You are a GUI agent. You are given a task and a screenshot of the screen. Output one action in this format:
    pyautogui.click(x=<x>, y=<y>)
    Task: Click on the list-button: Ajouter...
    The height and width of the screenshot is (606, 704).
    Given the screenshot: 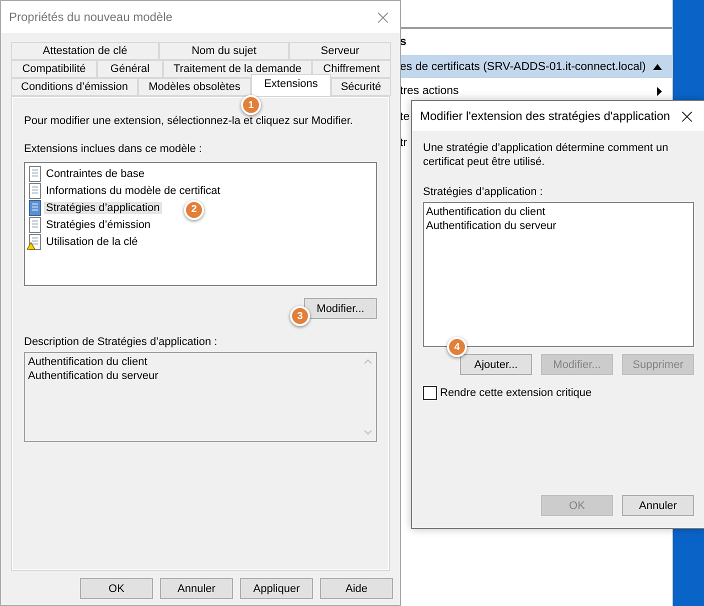 What is the action you would take?
    pyautogui.click(x=496, y=364)
    